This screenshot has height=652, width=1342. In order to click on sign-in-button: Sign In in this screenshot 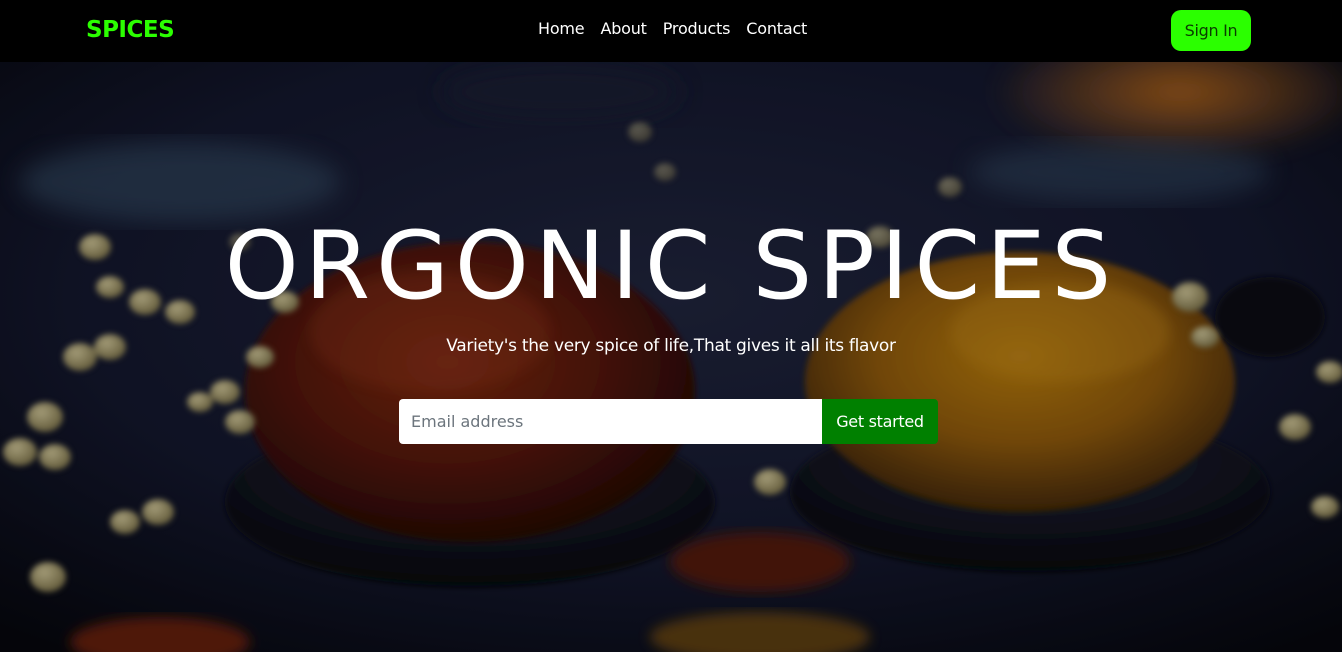, I will do `click(1211, 30)`.